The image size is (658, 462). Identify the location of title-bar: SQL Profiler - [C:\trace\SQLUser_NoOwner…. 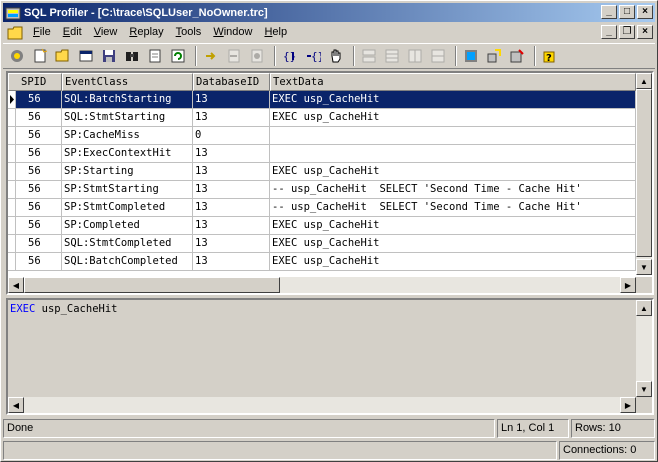
(329, 12).